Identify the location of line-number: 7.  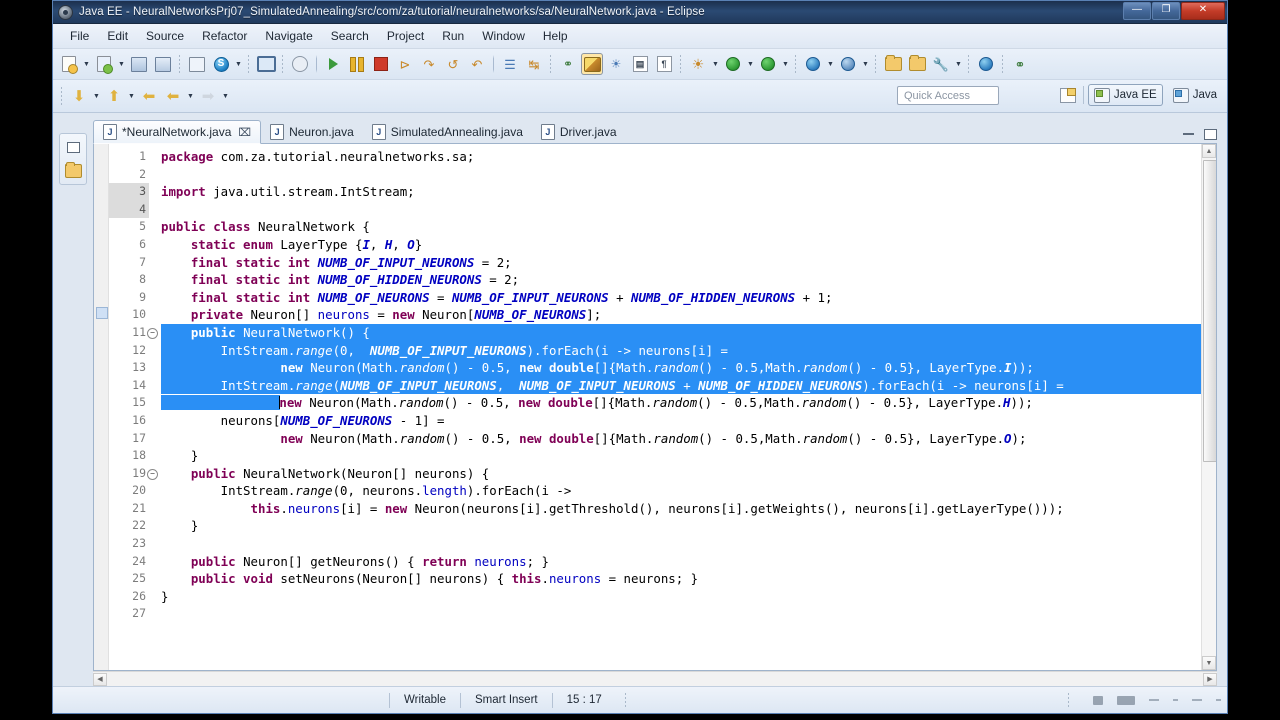
(142, 261).